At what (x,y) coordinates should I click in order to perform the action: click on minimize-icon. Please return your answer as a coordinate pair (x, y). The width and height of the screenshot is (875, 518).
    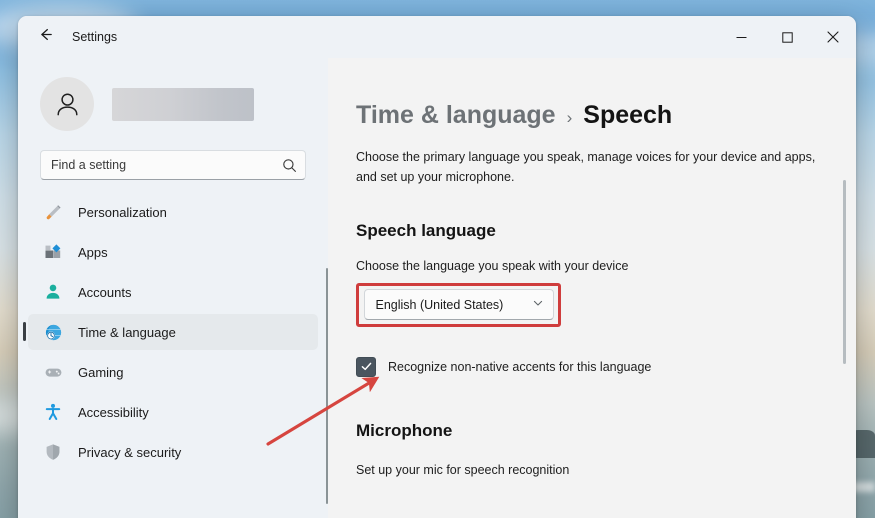
    Looking at the image, I should click on (741, 37).